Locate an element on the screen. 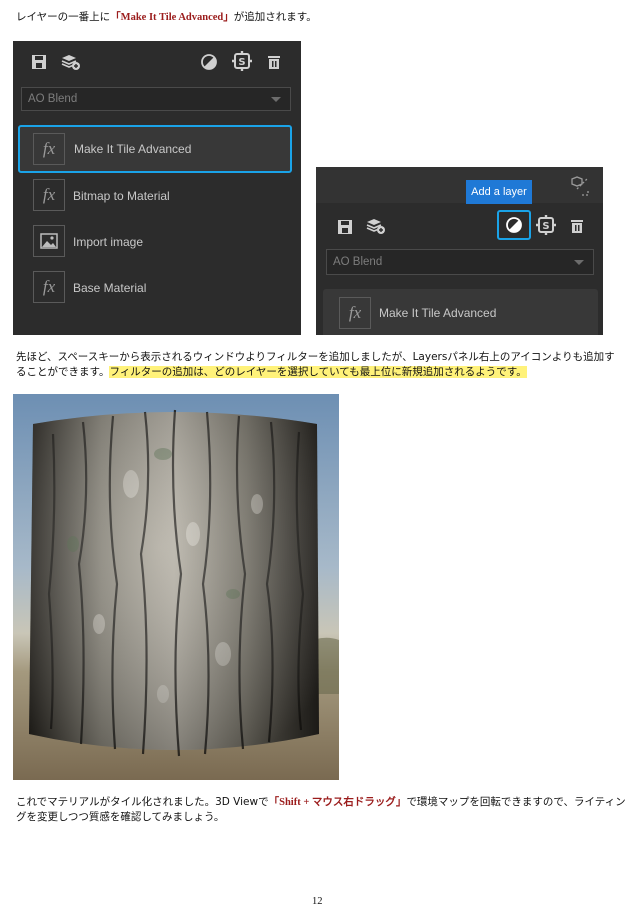 This screenshot has height=909, width=636. layer-item-base-material: fx Base Material is located at coordinates (156, 289).